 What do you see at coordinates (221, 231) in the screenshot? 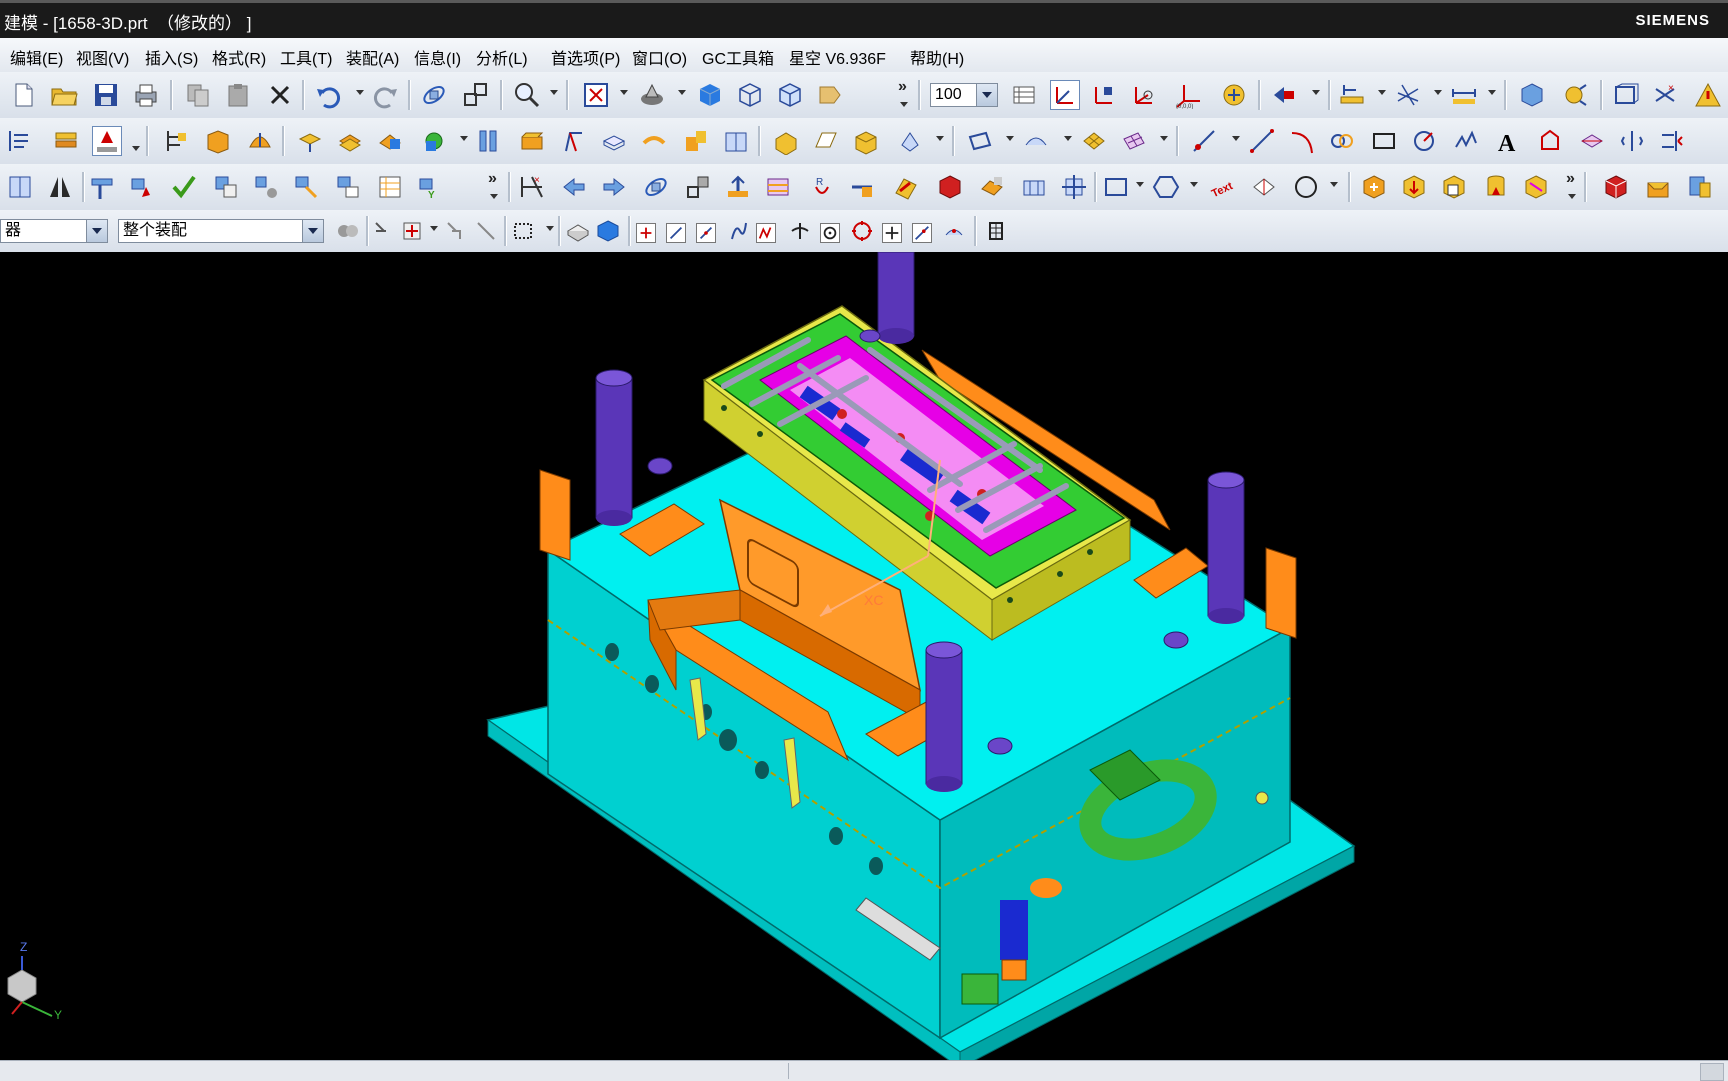
I see `scope-filter-combo: 整个装配` at bounding box center [221, 231].